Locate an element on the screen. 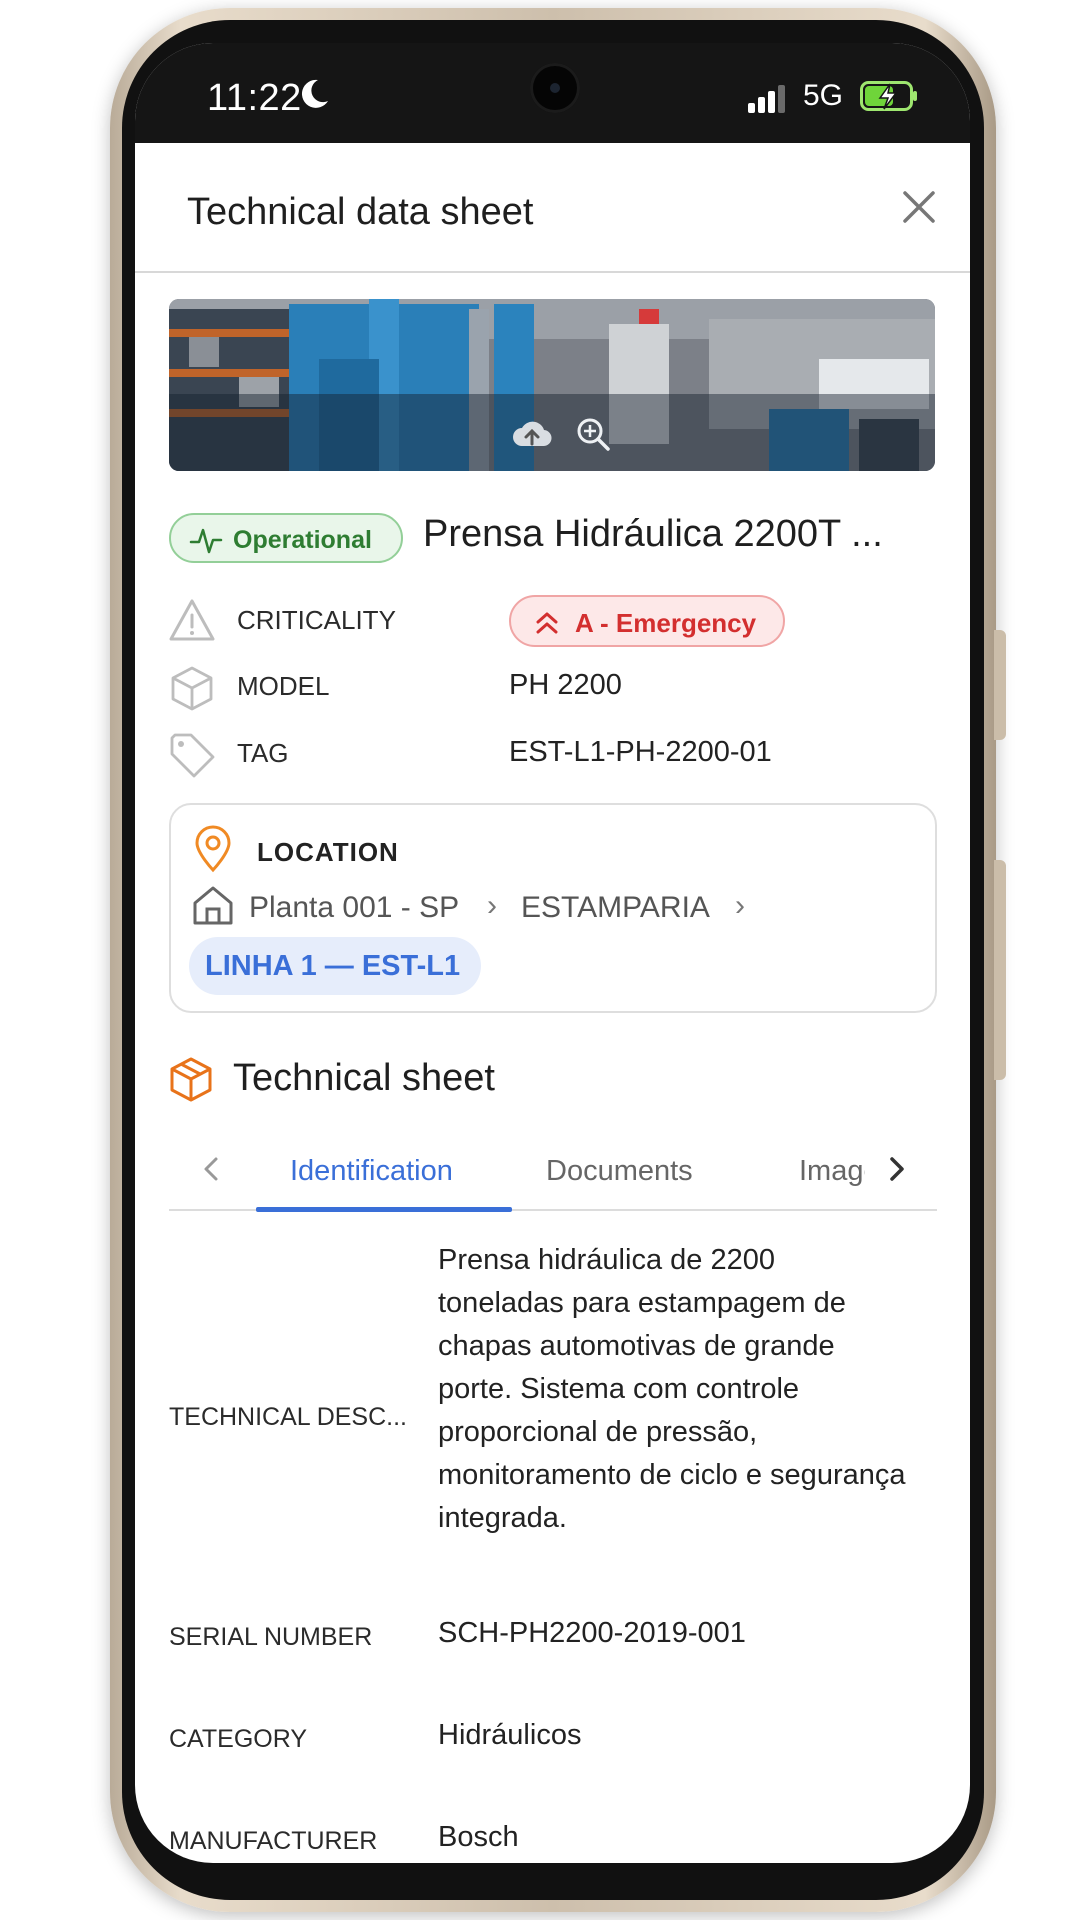 Image resolution: width=1080 pixels, height=1920 pixels. tab-bar: Identification Documents Images is located at coordinates (553, 1173).